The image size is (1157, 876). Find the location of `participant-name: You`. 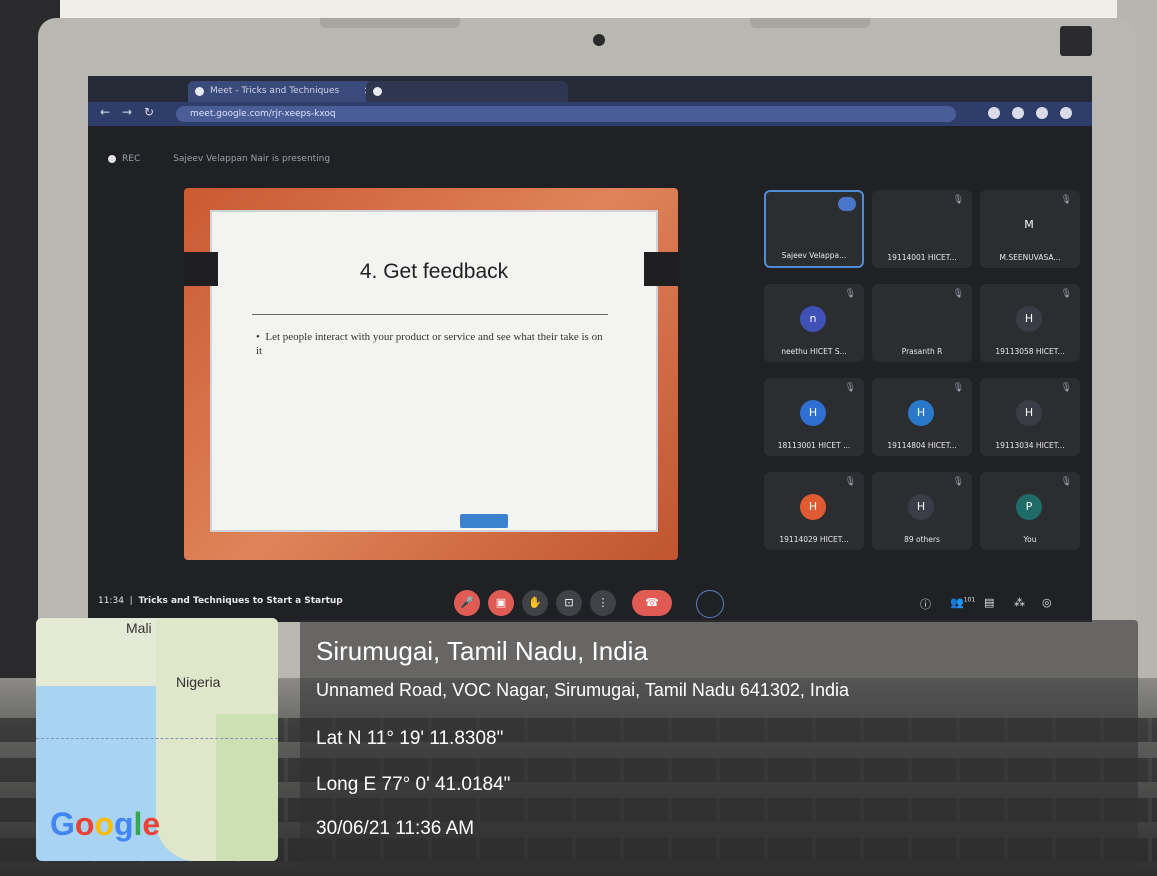

participant-name: You is located at coordinates (1030, 539).